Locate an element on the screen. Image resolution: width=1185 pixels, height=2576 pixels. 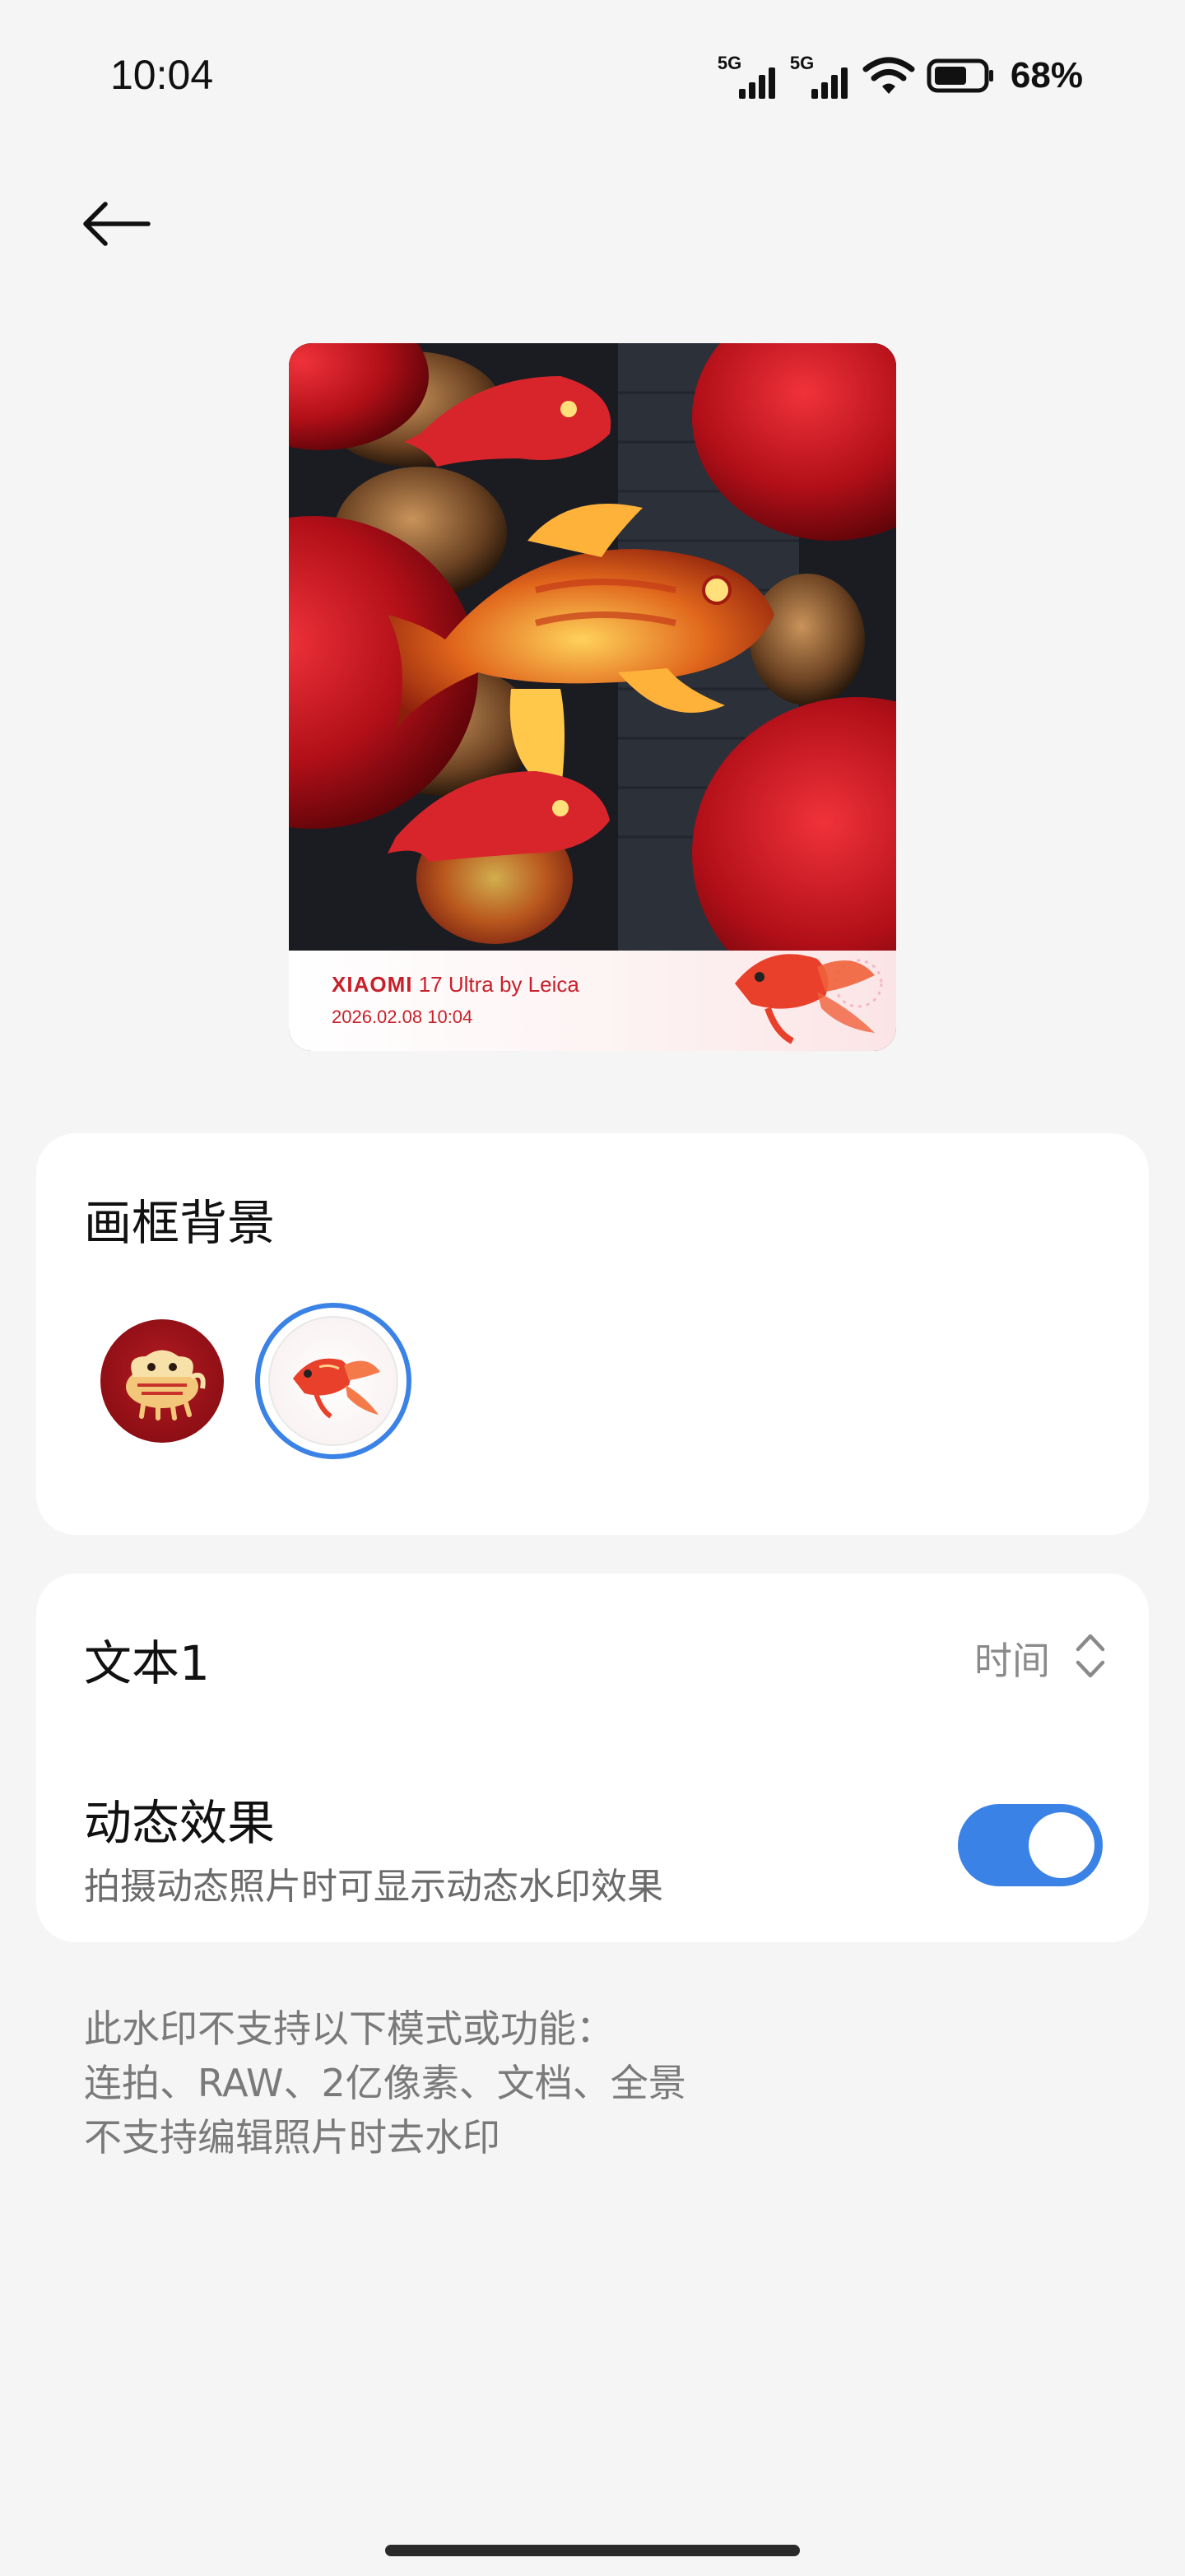
status-time: 10:04 is located at coordinates (162, 75).